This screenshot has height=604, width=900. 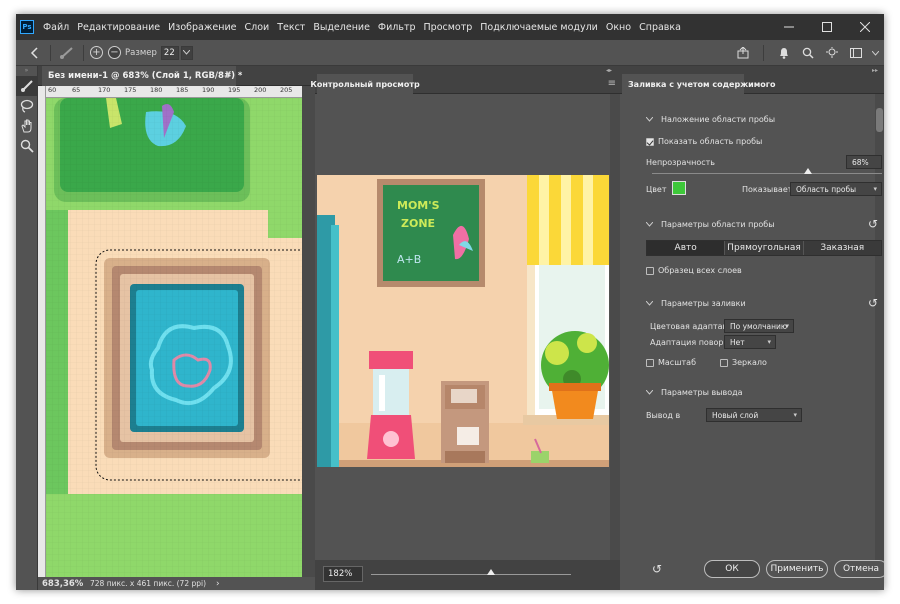 What do you see at coordinates (743, 362) in the screenshot?
I see `mirror-checkbox: Зеркало` at bounding box center [743, 362].